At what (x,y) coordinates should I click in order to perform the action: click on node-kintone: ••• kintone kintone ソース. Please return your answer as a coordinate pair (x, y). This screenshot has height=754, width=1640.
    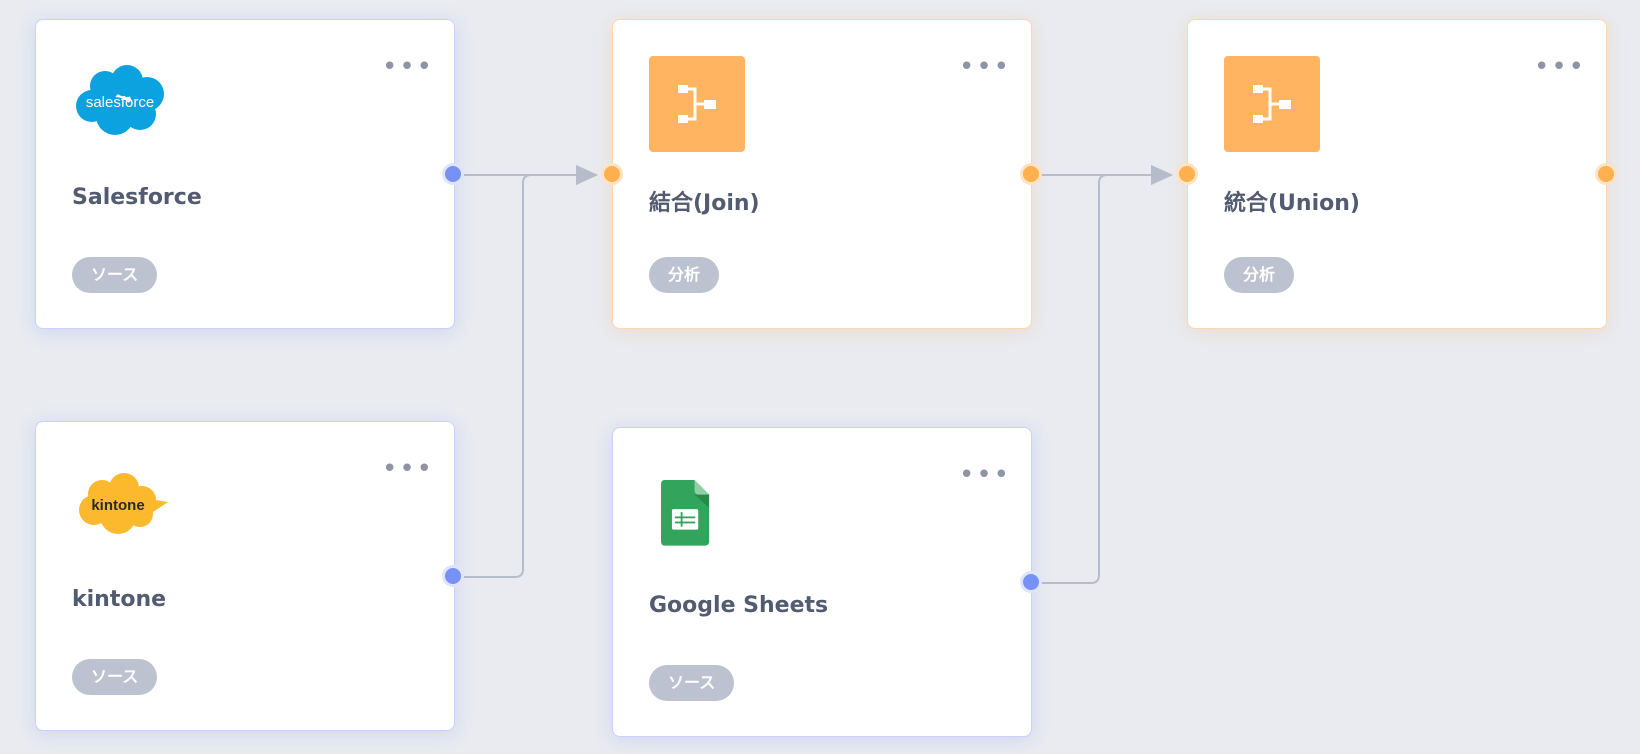
    Looking at the image, I should click on (245, 576).